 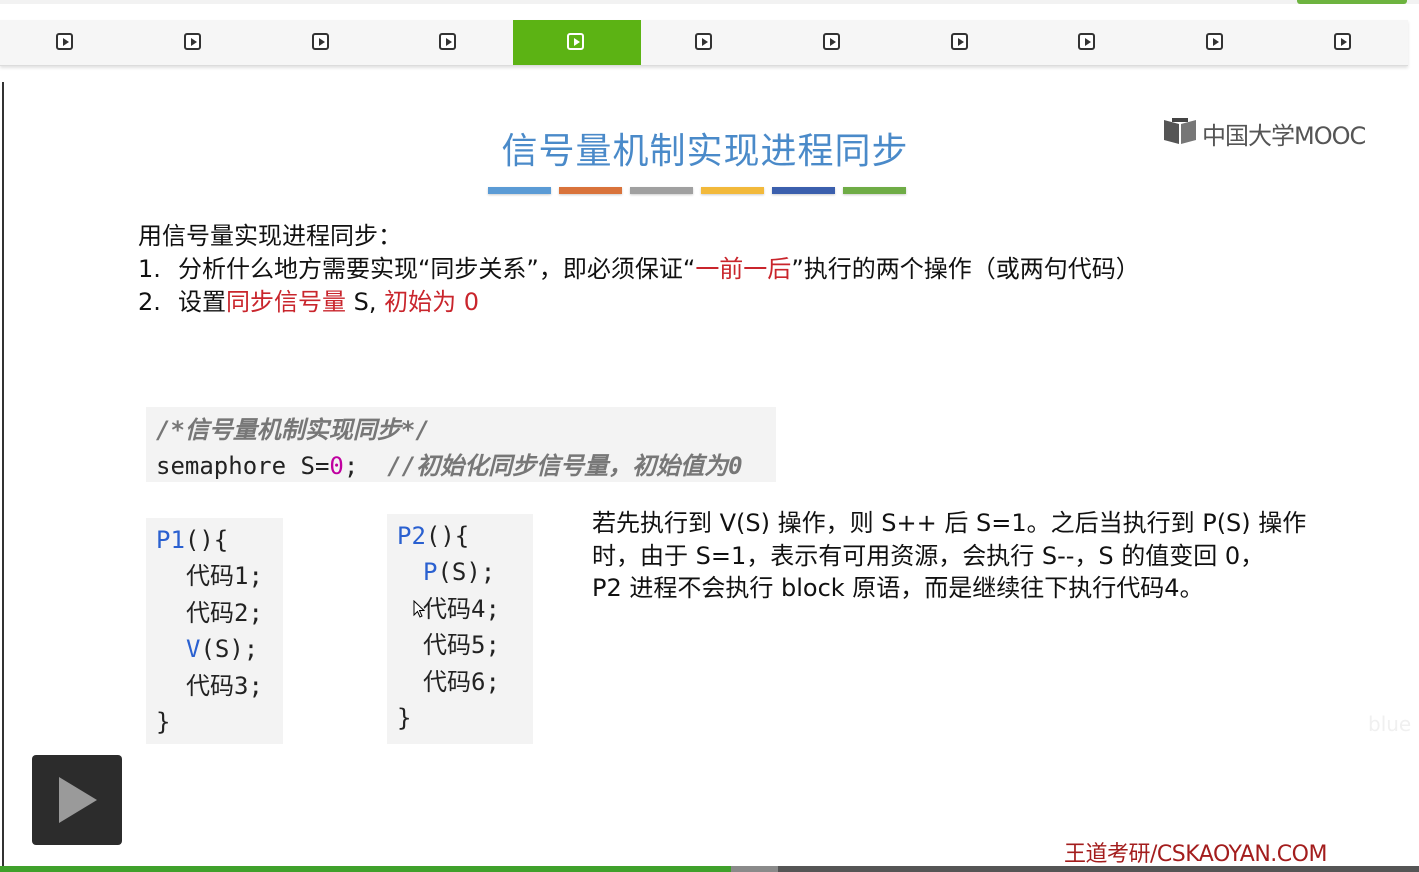 I want to click on code-comment-line: /*信号量机制实现同步*/, so click(x=293, y=430).